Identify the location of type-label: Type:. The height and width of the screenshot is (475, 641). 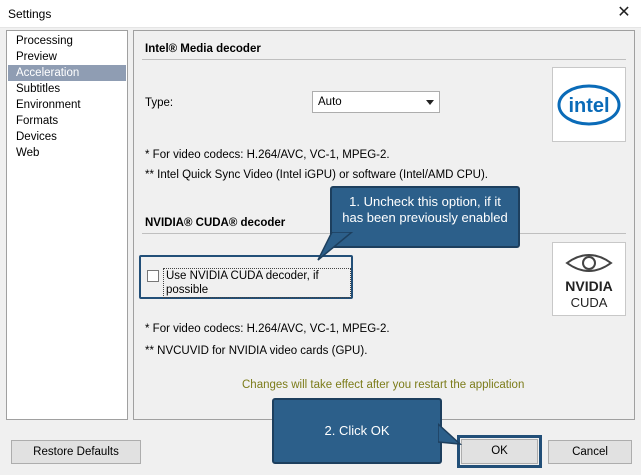
(159, 103).